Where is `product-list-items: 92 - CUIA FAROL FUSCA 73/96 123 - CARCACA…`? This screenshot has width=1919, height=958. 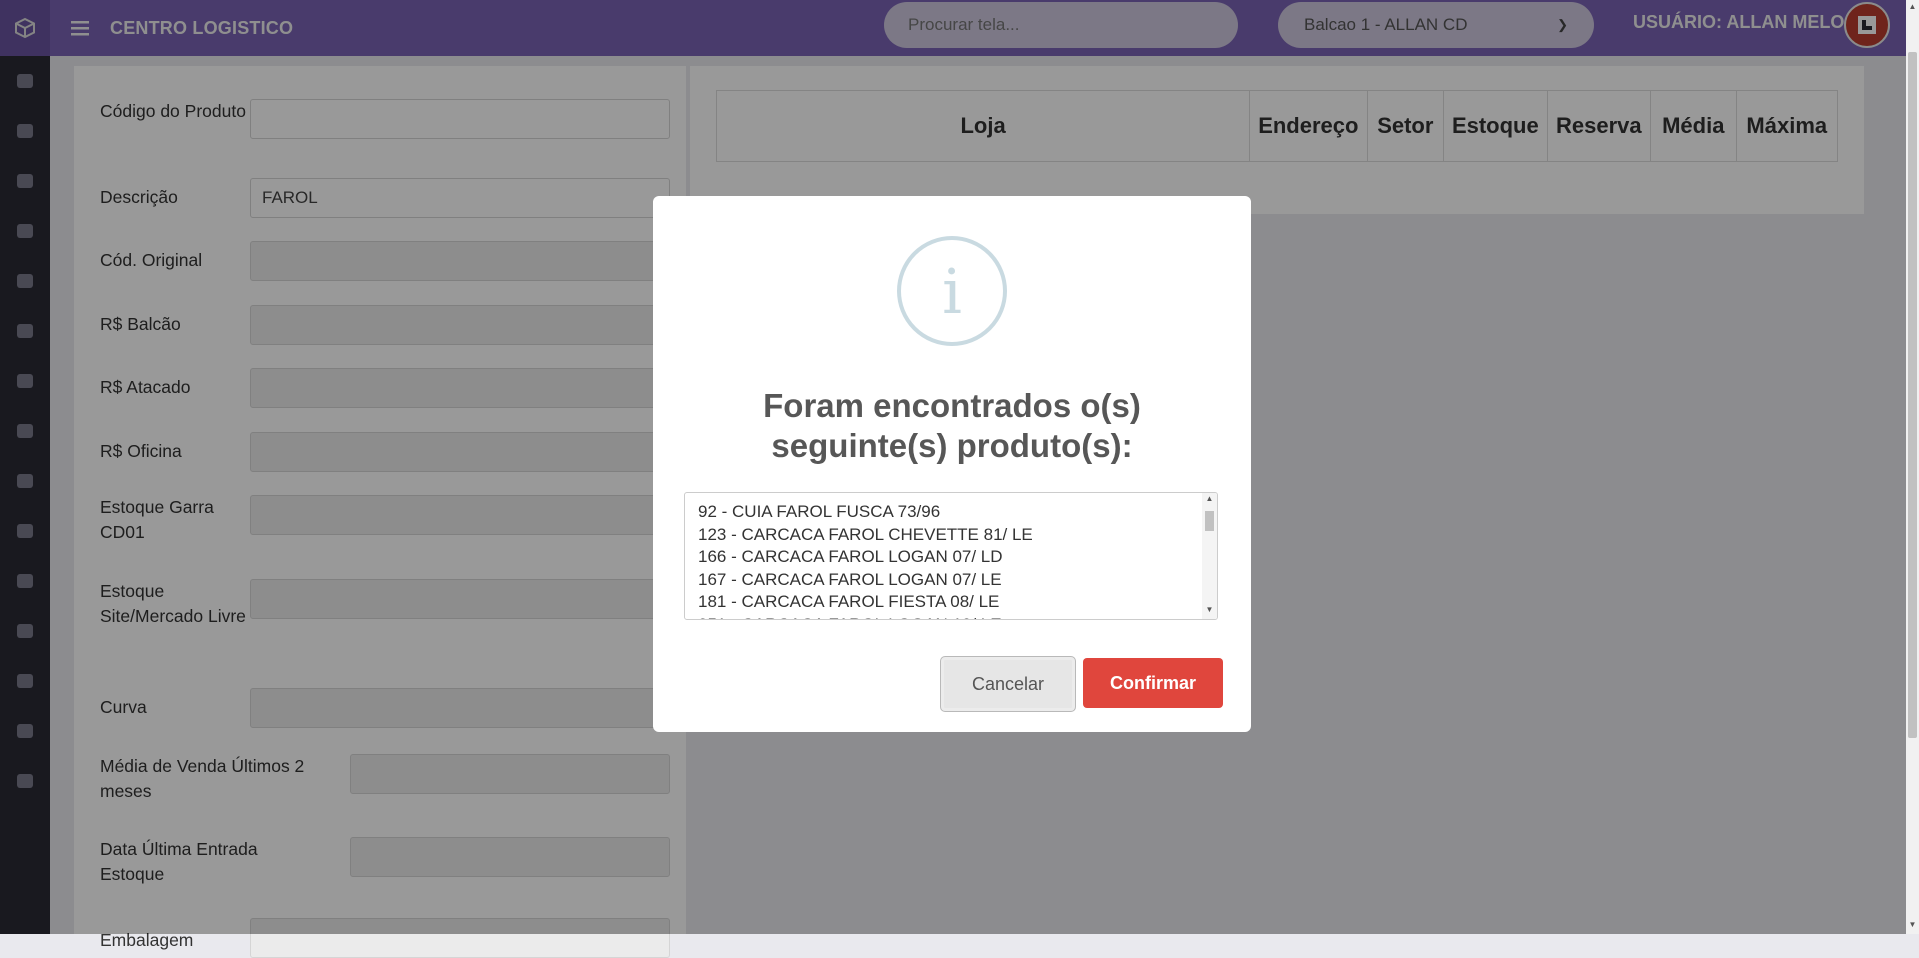
product-list-items: 92 - CUIA FAROL FUSCA 73/96 123 - CARCACA… is located at coordinates (951, 556).